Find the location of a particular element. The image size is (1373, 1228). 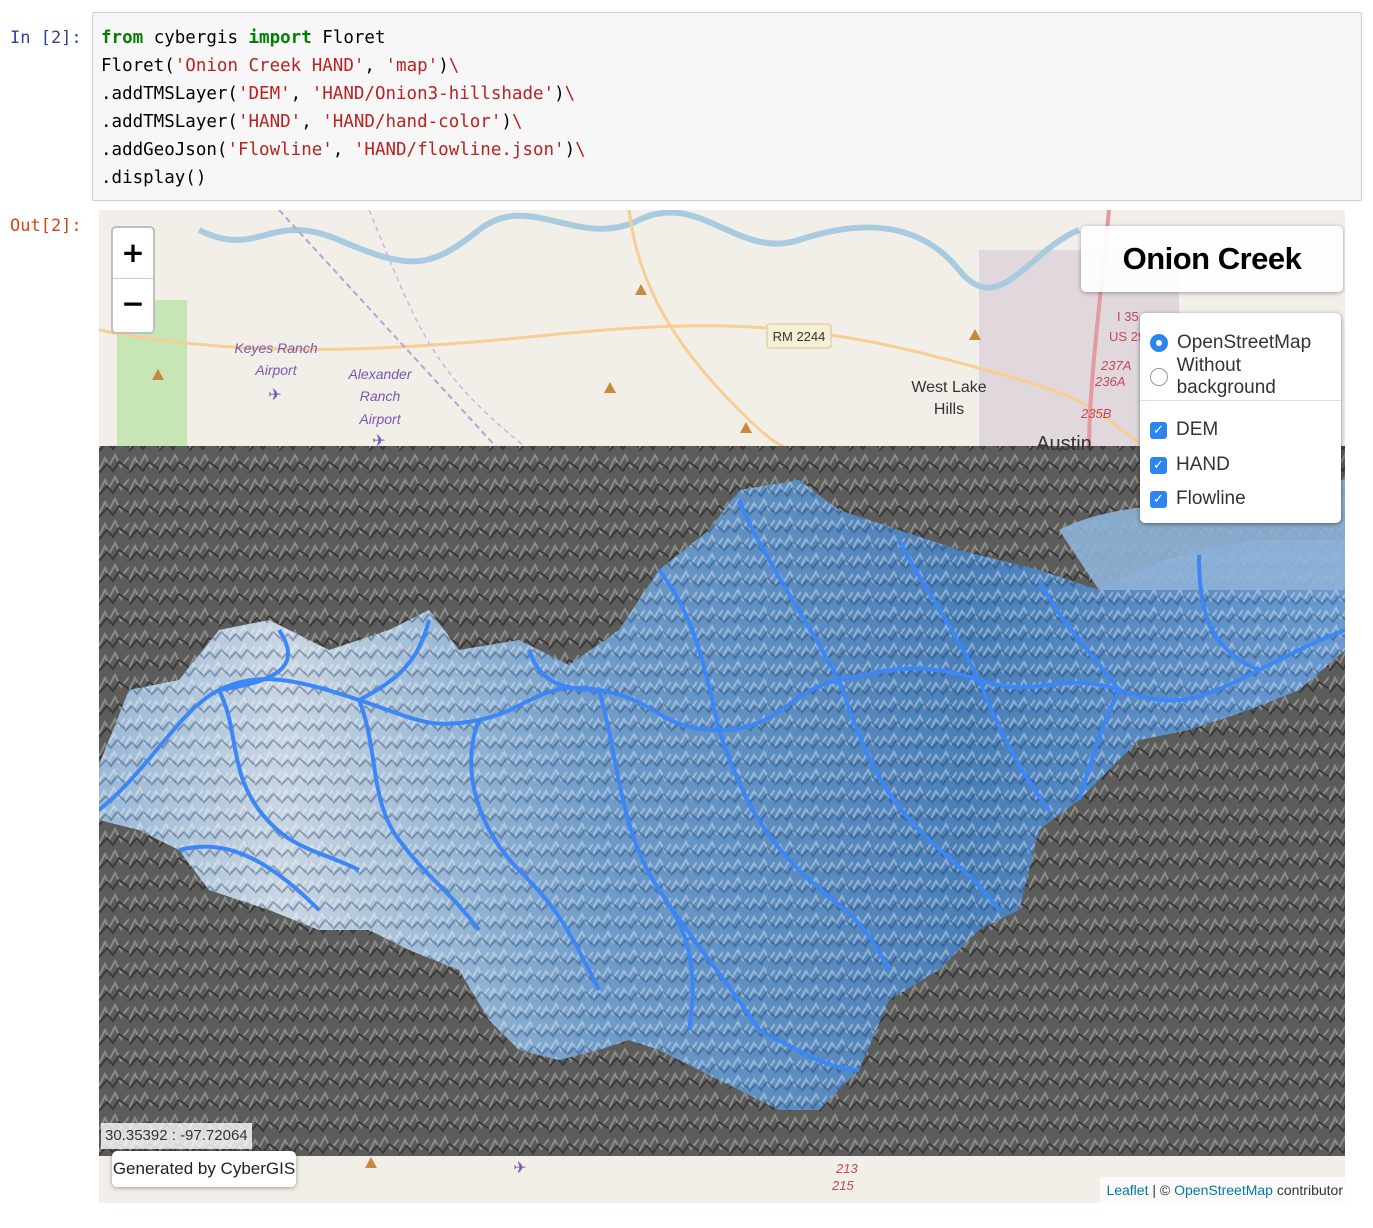

road-label-235b: 235B is located at coordinates (1096, 413).